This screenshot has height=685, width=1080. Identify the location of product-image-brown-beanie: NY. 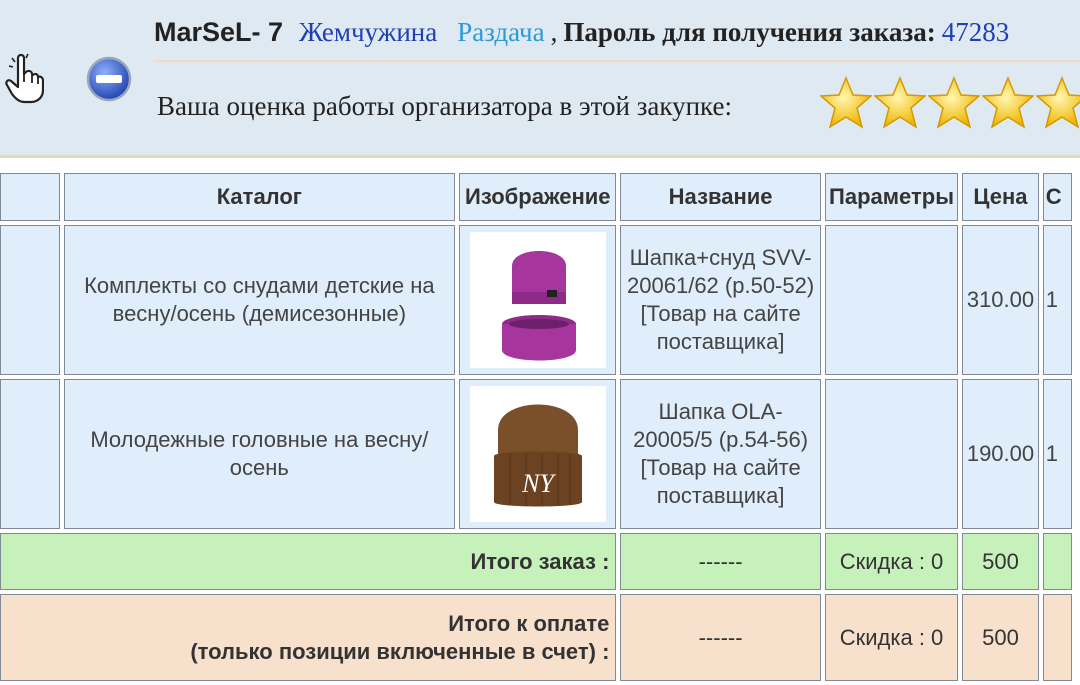
(537, 454).